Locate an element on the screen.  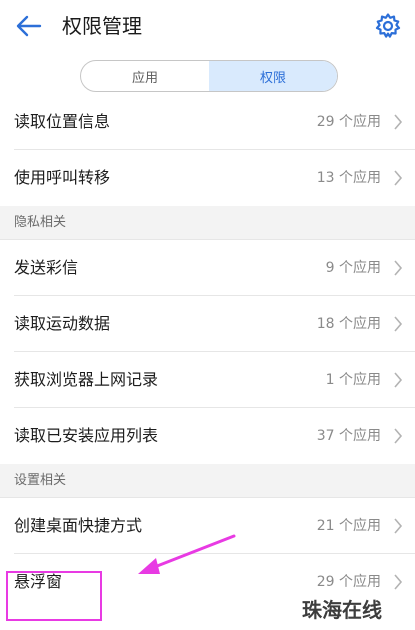
item-count: 13 个应用 is located at coordinates (348, 178).